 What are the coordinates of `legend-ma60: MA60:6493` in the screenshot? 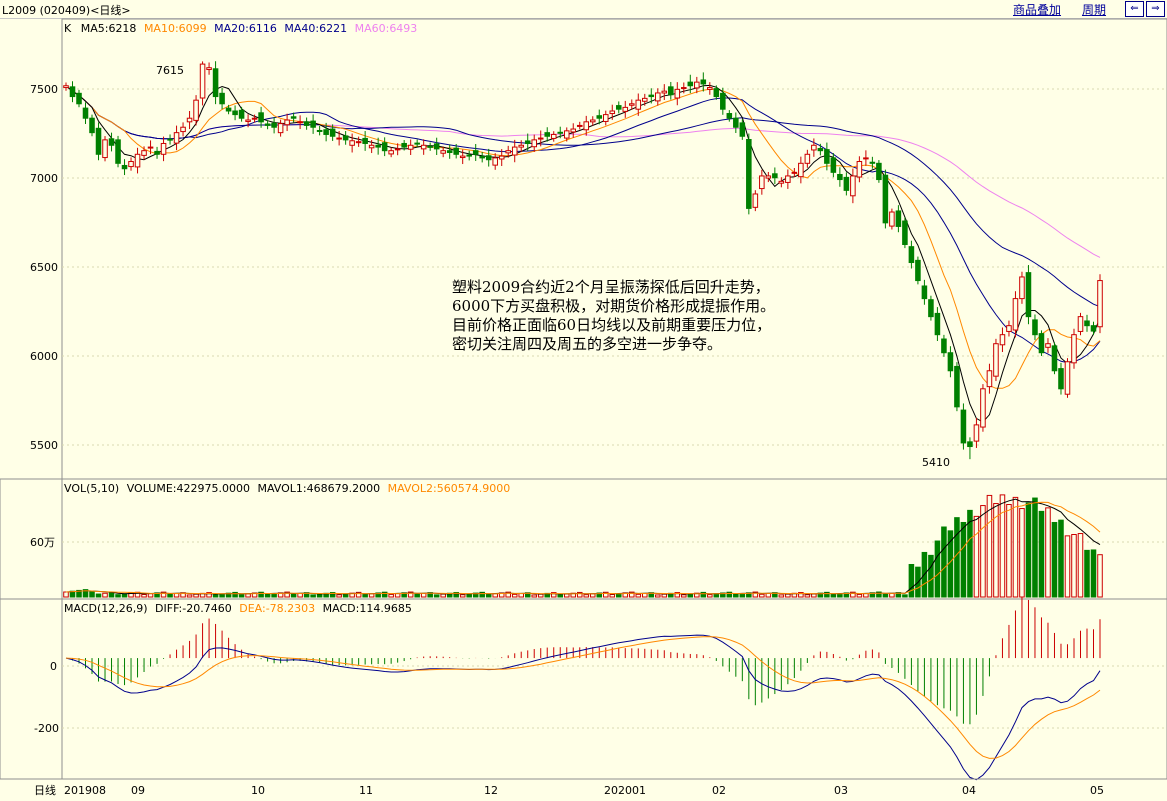 It's located at (386, 28).